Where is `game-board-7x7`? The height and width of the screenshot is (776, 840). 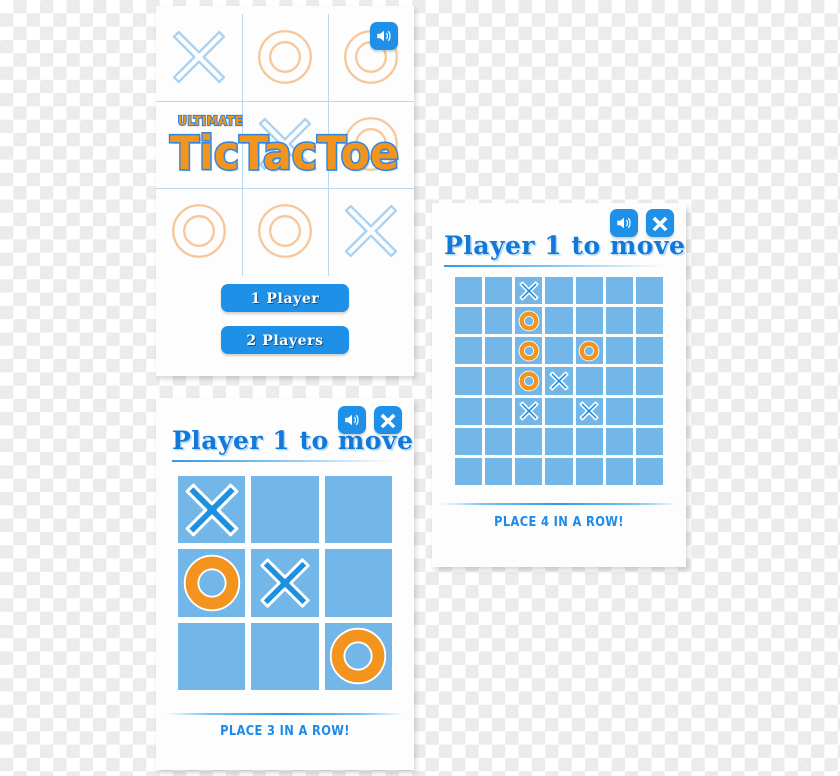
game-board-7x7 is located at coordinates (559, 381).